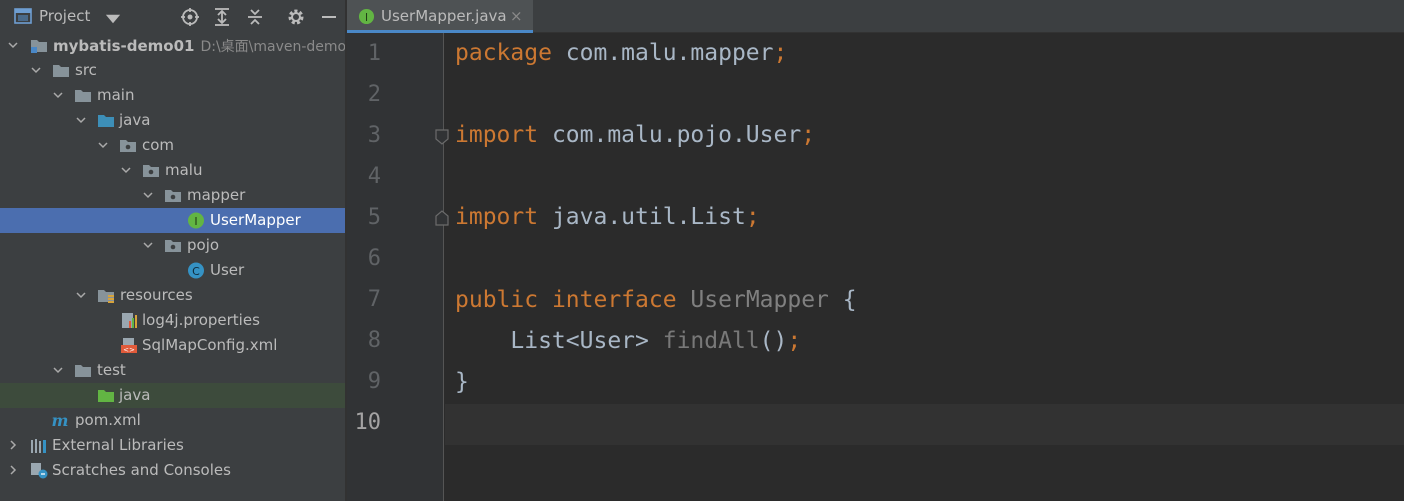 The height and width of the screenshot is (501, 1404). I want to click on tree-label: External Libraries, so click(118, 445).